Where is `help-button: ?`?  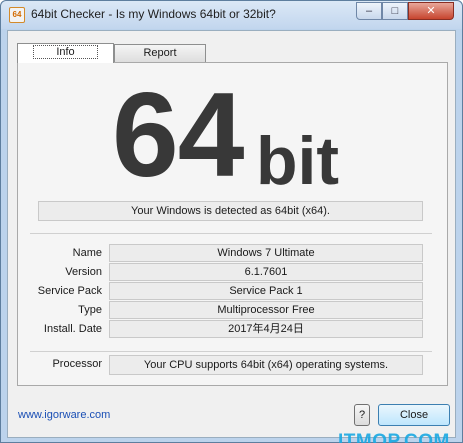 help-button: ? is located at coordinates (362, 415).